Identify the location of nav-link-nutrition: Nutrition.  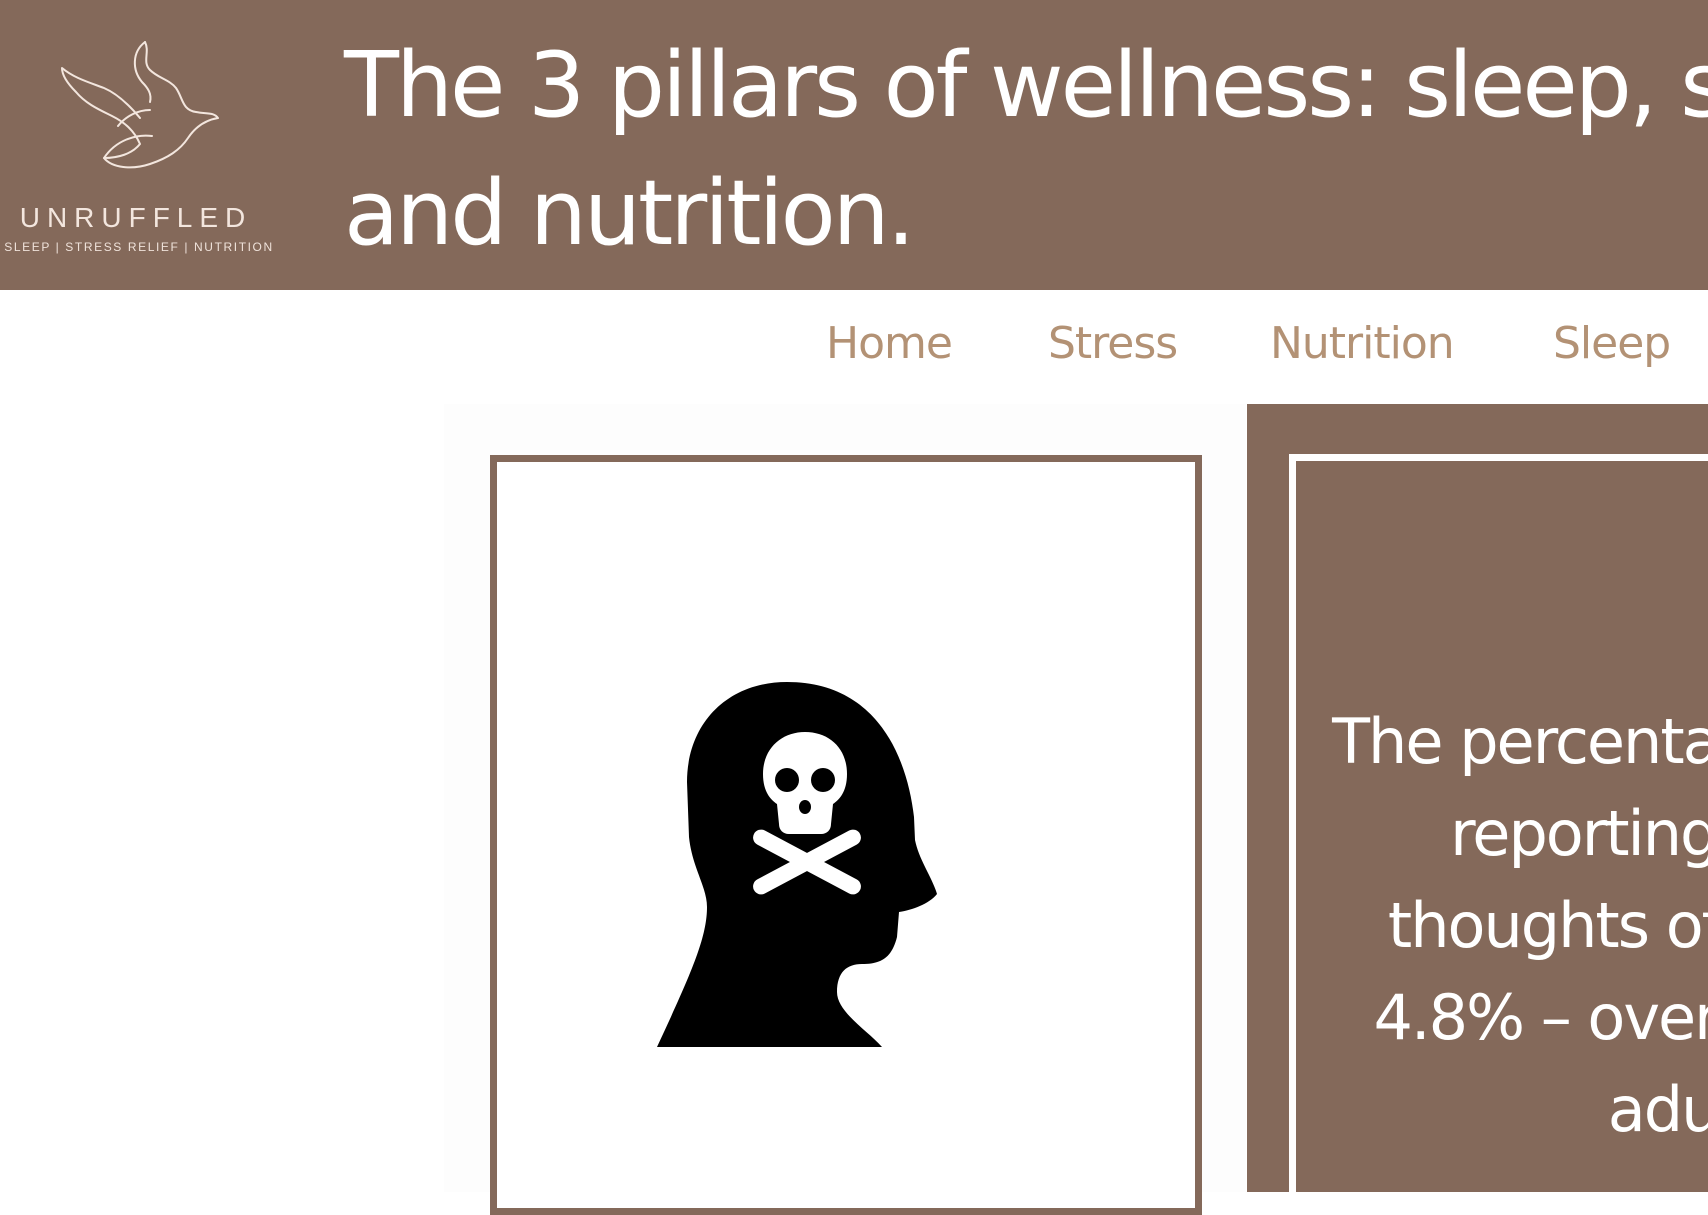
(1362, 343).